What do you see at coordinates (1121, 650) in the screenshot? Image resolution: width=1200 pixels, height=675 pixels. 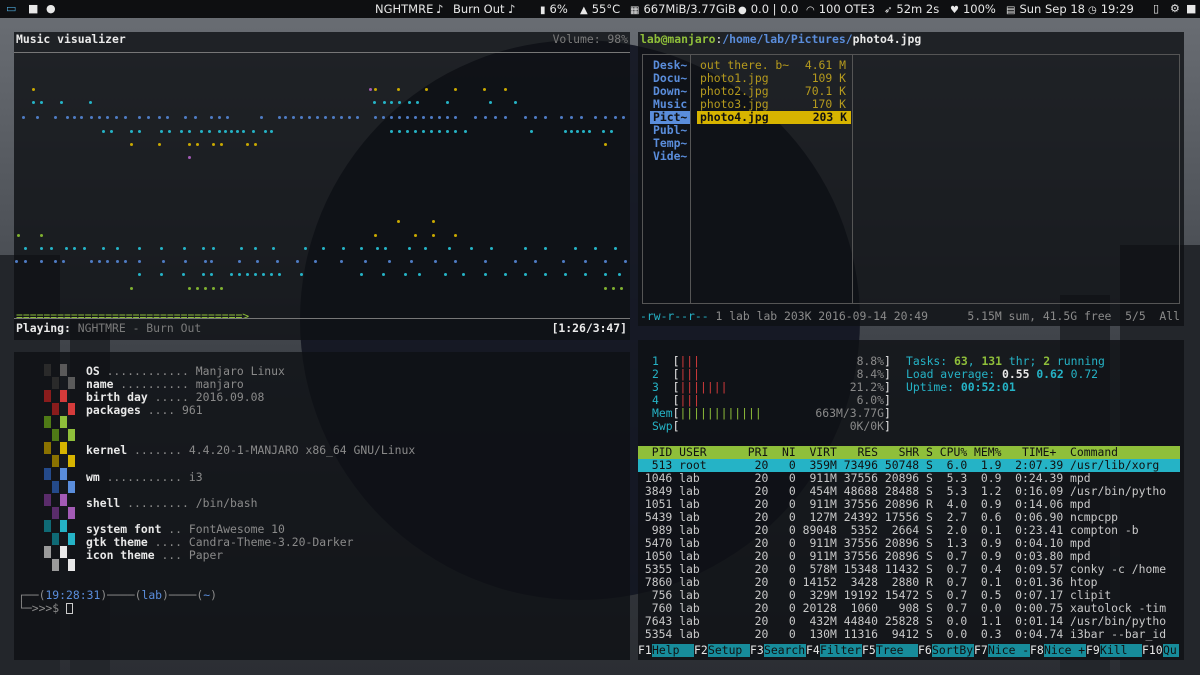 I see `fkey-action: Kill` at bounding box center [1121, 650].